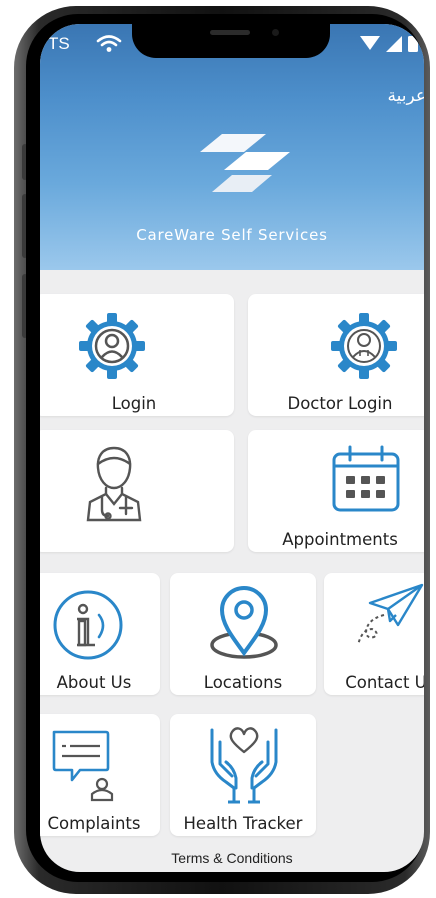 The image size is (436, 898). I want to click on doctor-tile, so click(137, 491).